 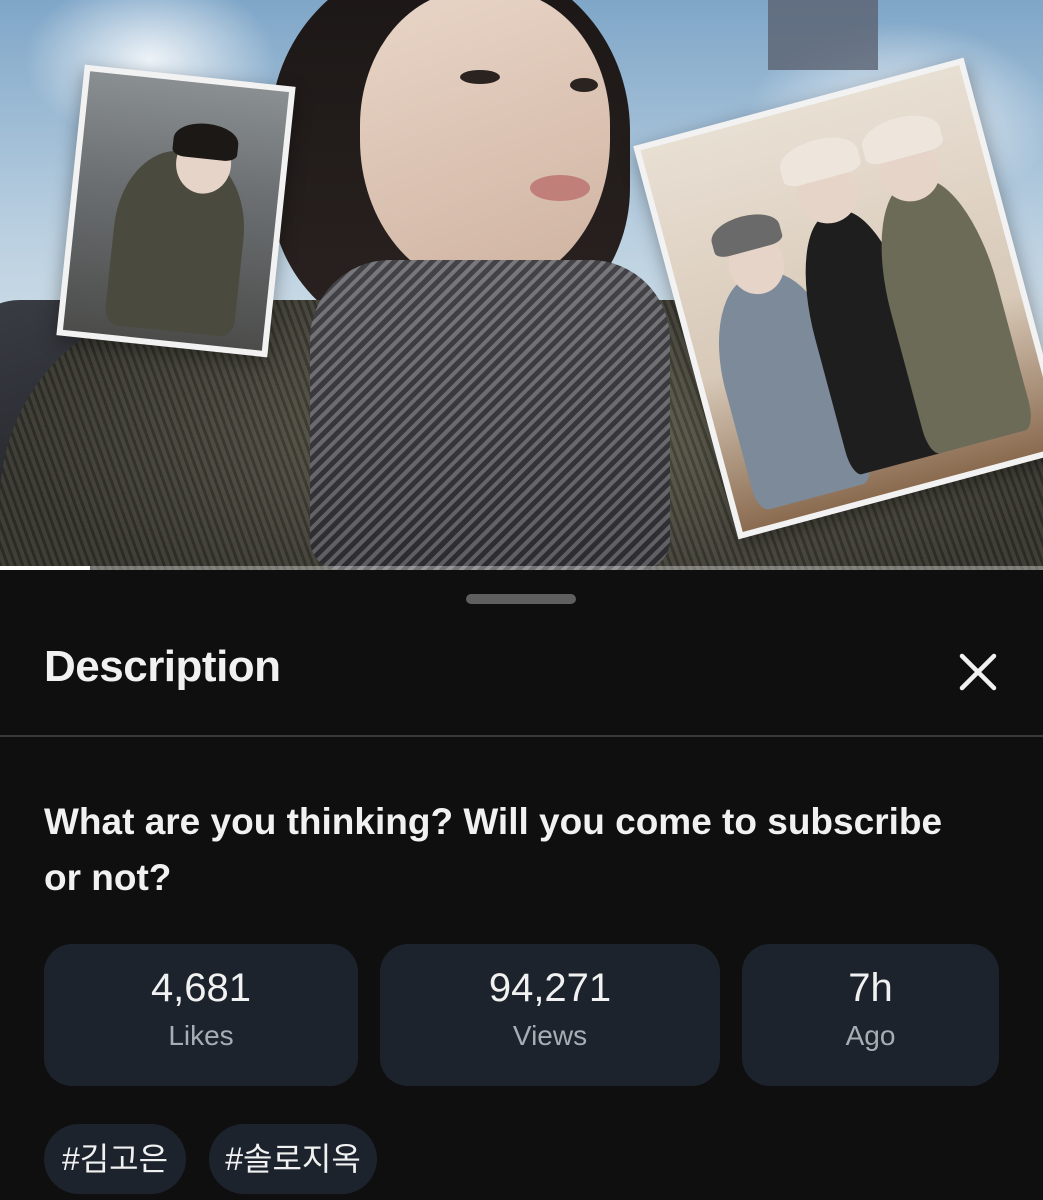 What do you see at coordinates (293, 1159) in the screenshot?
I see `hashtag-chip: #솔로지옥` at bounding box center [293, 1159].